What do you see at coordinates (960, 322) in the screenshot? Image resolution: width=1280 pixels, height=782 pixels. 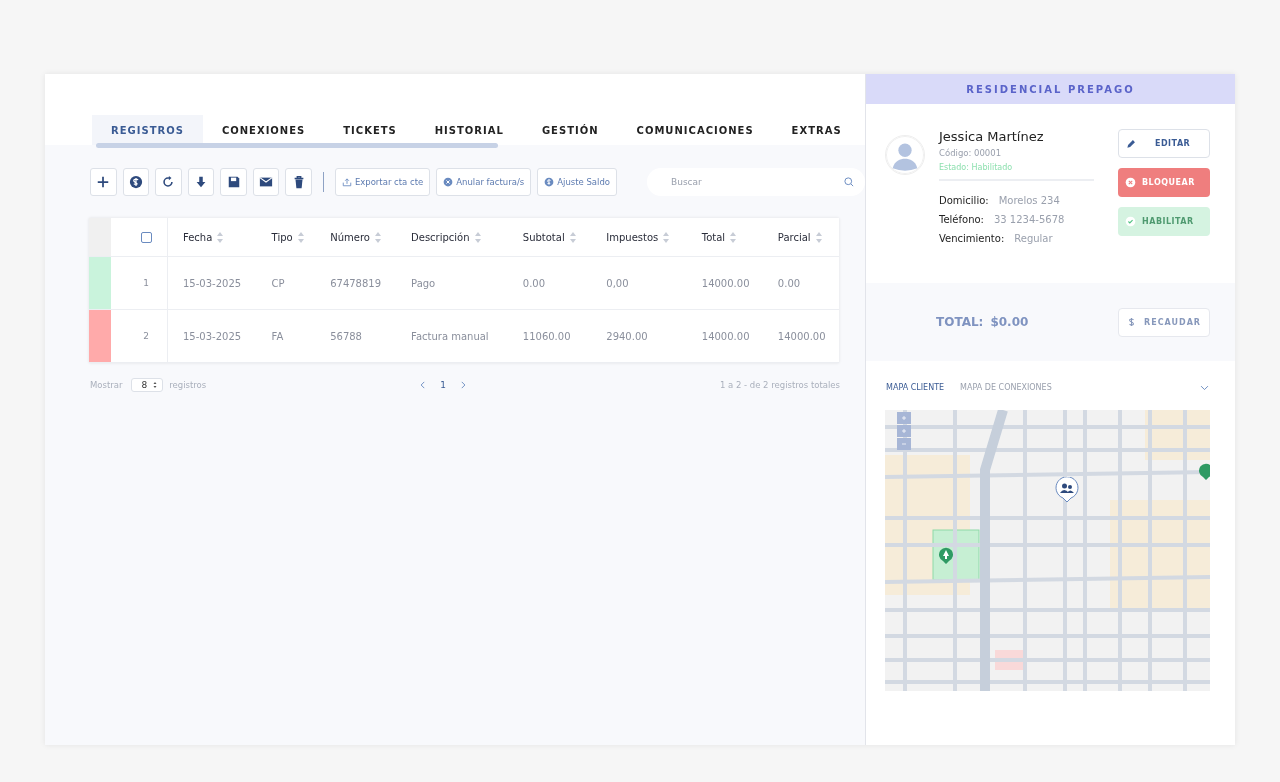 I see `total-label: TOTAL:` at bounding box center [960, 322].